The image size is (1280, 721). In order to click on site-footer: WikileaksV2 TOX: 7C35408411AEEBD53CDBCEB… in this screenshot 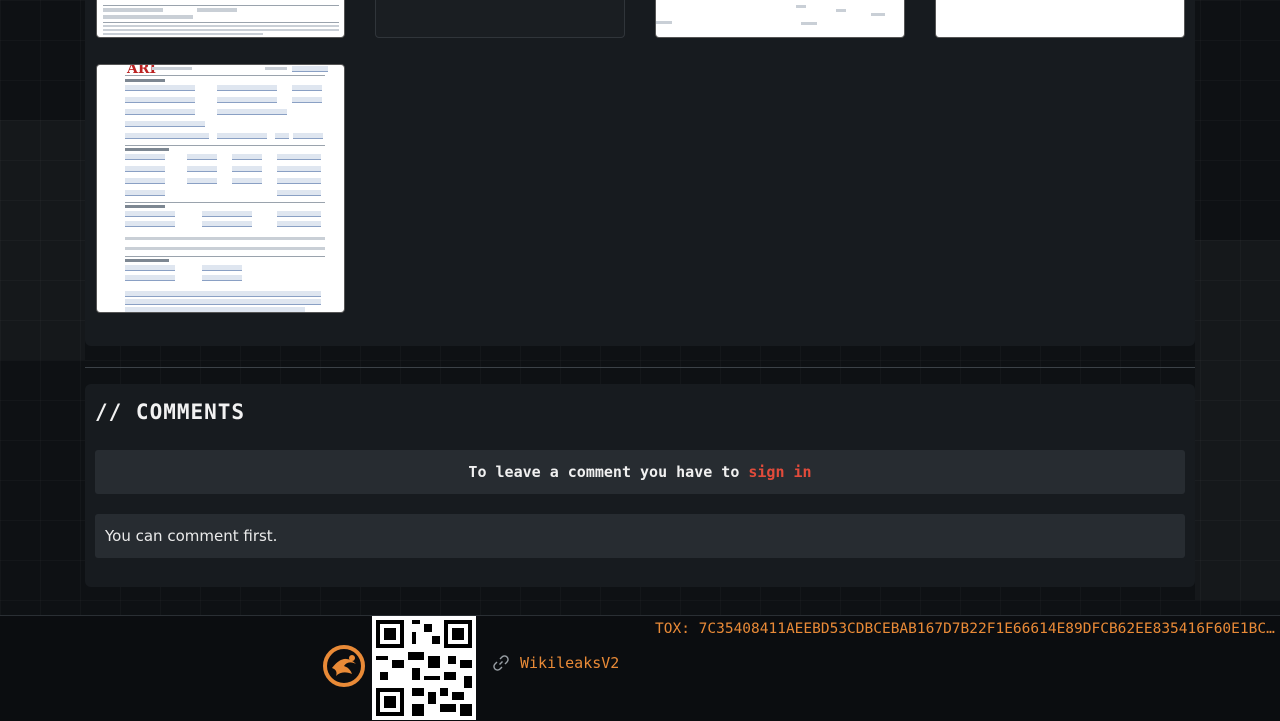, I will do `click(640, 668)`.